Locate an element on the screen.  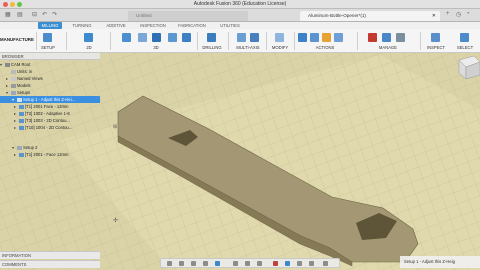
setup-label: SETUP is located at coordinates (48, 47).